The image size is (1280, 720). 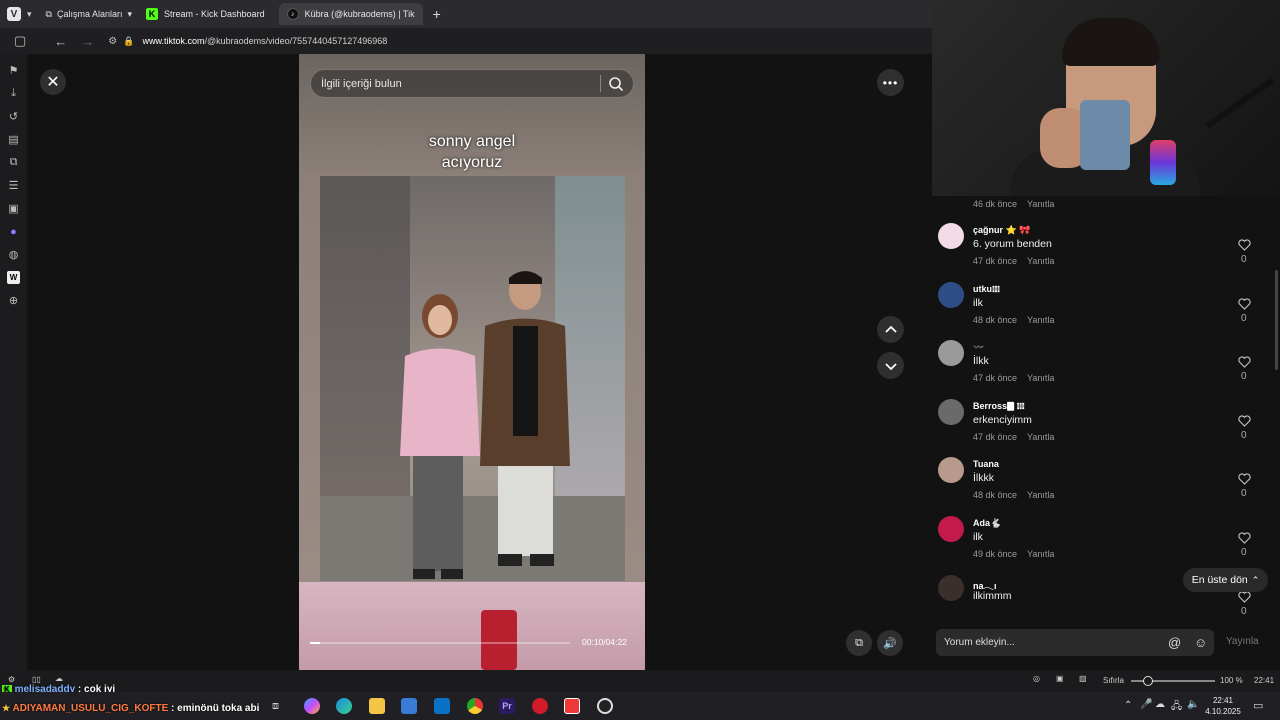 I want to click on back-icon: ←, so click(x=60, y=41).